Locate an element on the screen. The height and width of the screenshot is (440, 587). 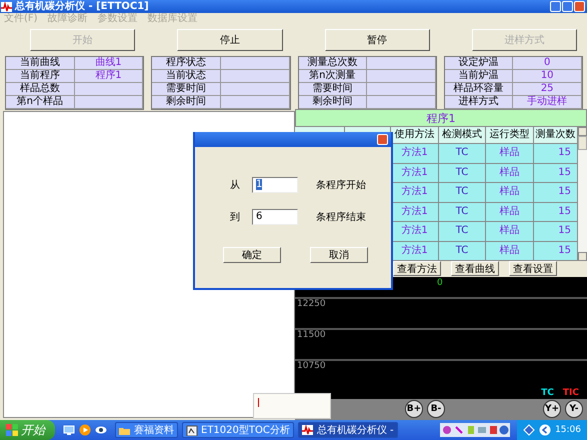
toolbar-button: 停止 is located at coordinates (229, 40).